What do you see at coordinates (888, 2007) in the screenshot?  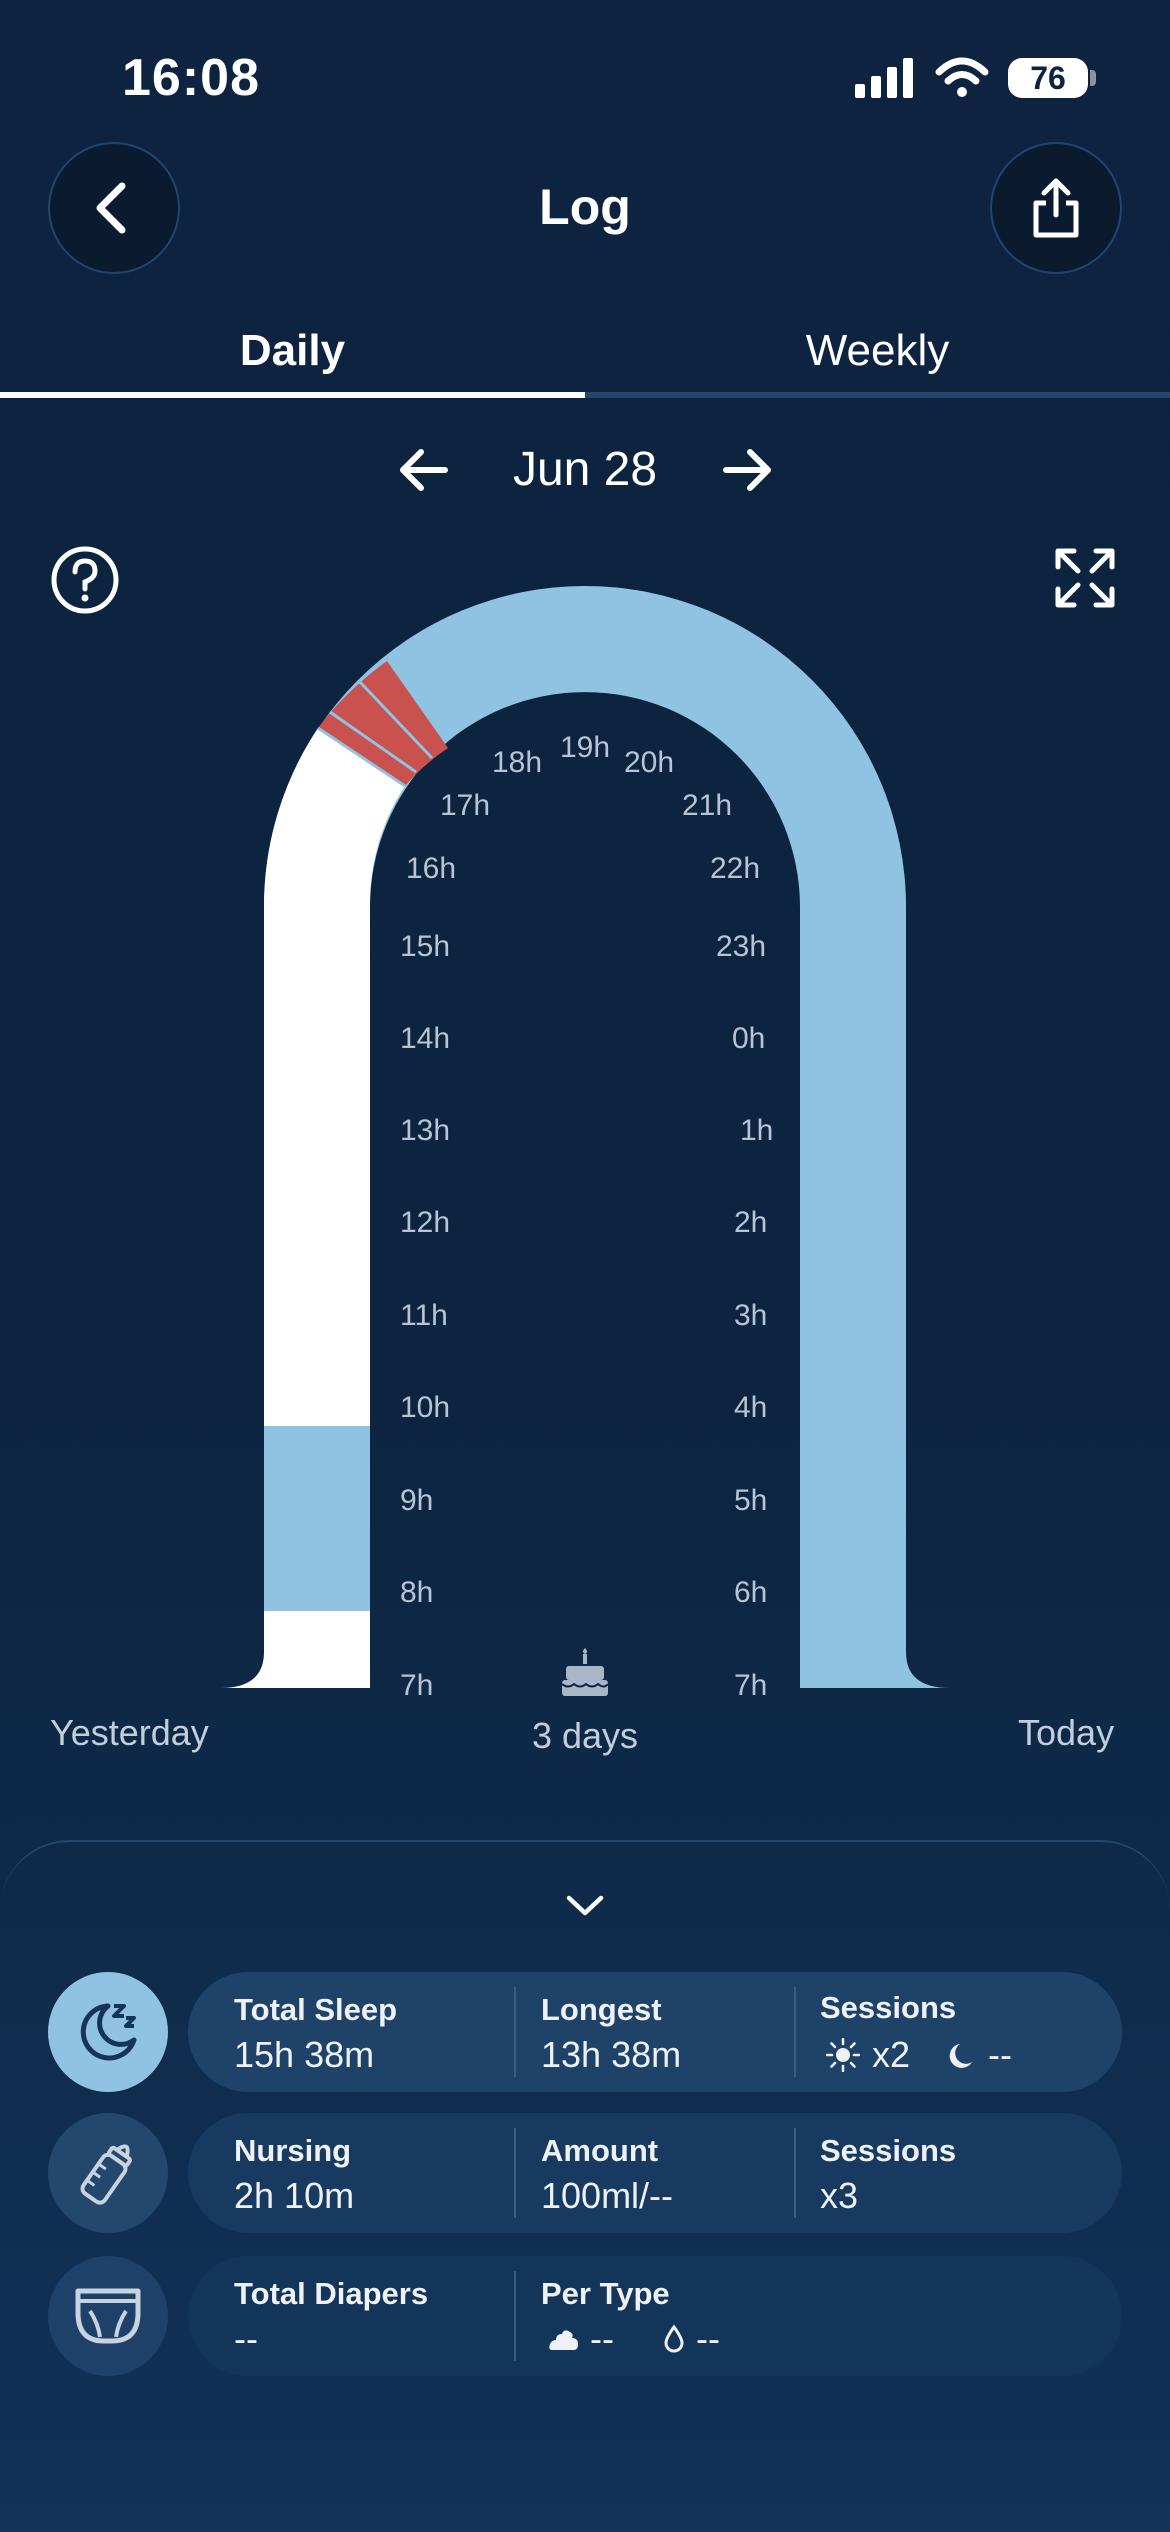 I see `sleep-sessions-label: Sessions` at bounding box center [888, 2007].